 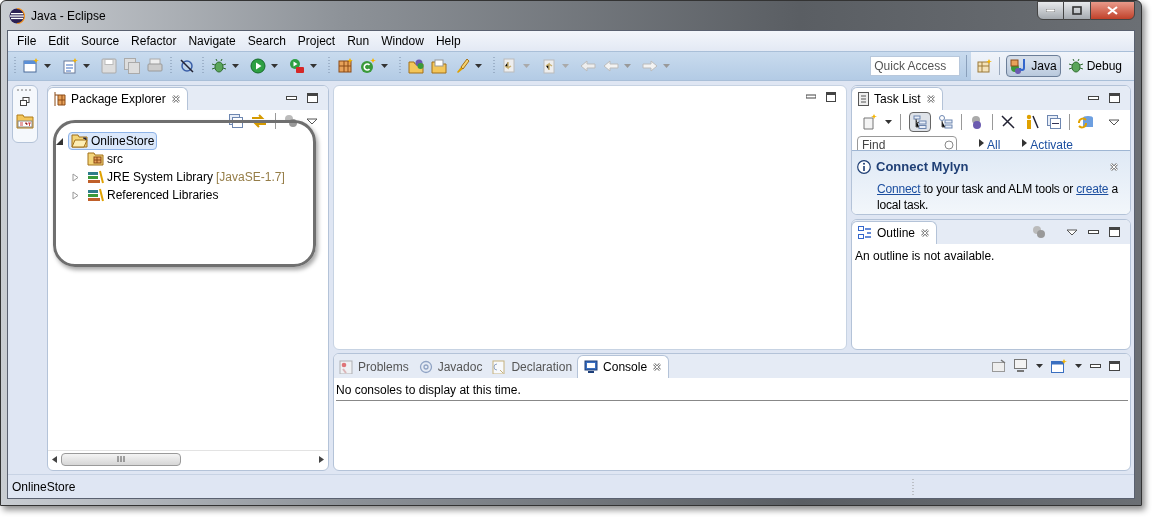 I want to click on open-folder-icon, so click(x=439, y=66).